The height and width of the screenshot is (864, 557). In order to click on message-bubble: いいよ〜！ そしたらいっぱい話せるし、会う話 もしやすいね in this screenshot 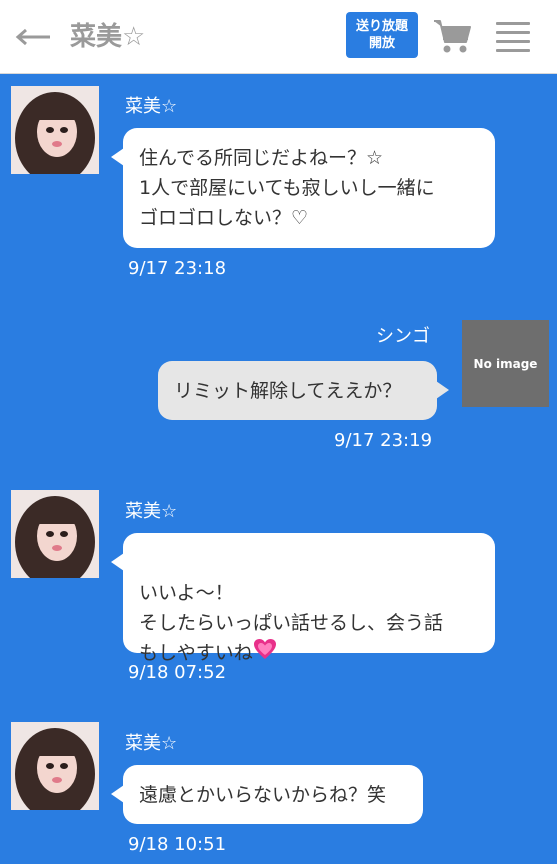, I will do `click(303, 598)`.